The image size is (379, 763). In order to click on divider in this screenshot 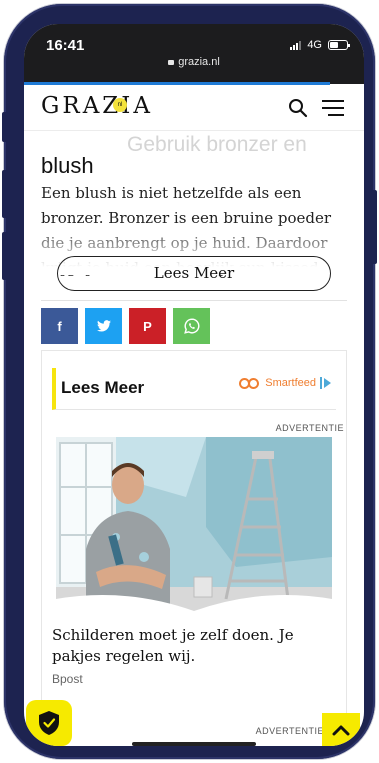, I will do `click(194, 300)`.